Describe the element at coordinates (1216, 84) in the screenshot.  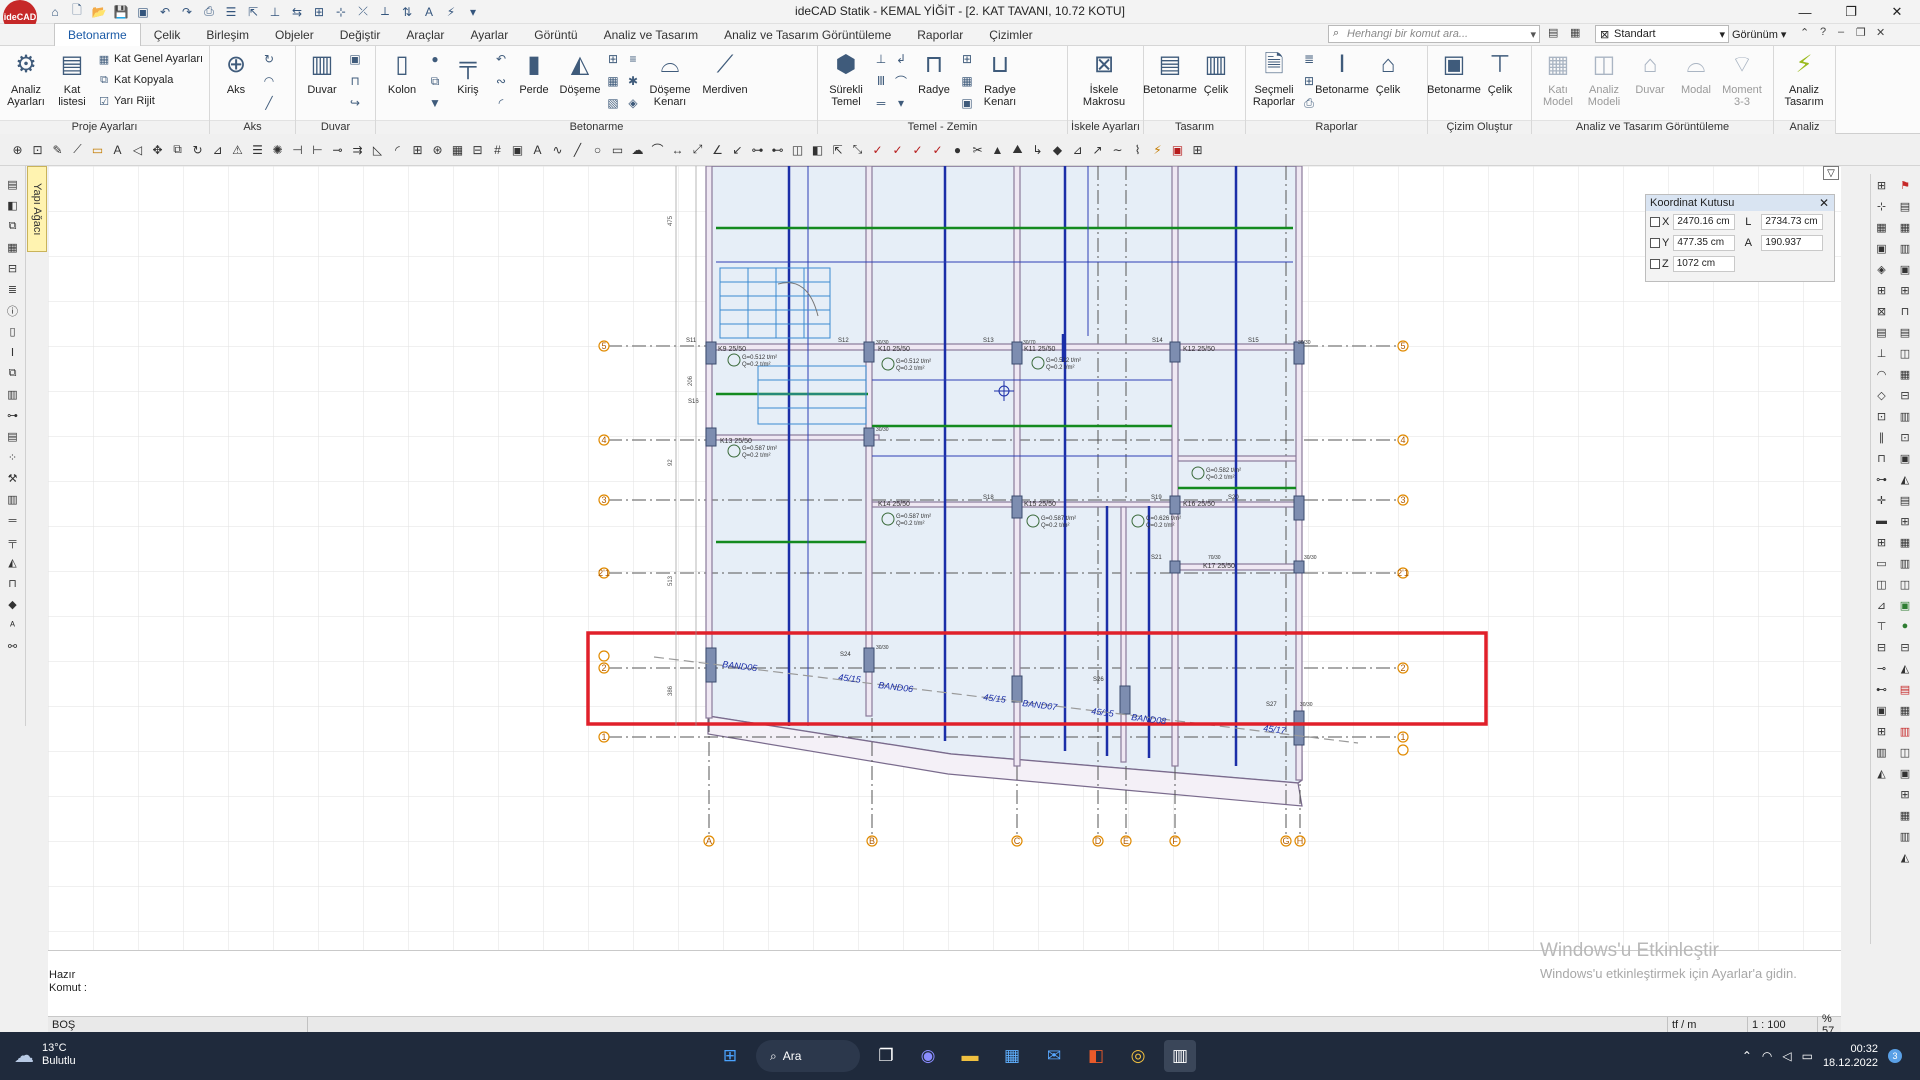
I see `tasarim-celik-button: ▥ Çelik` at that location.